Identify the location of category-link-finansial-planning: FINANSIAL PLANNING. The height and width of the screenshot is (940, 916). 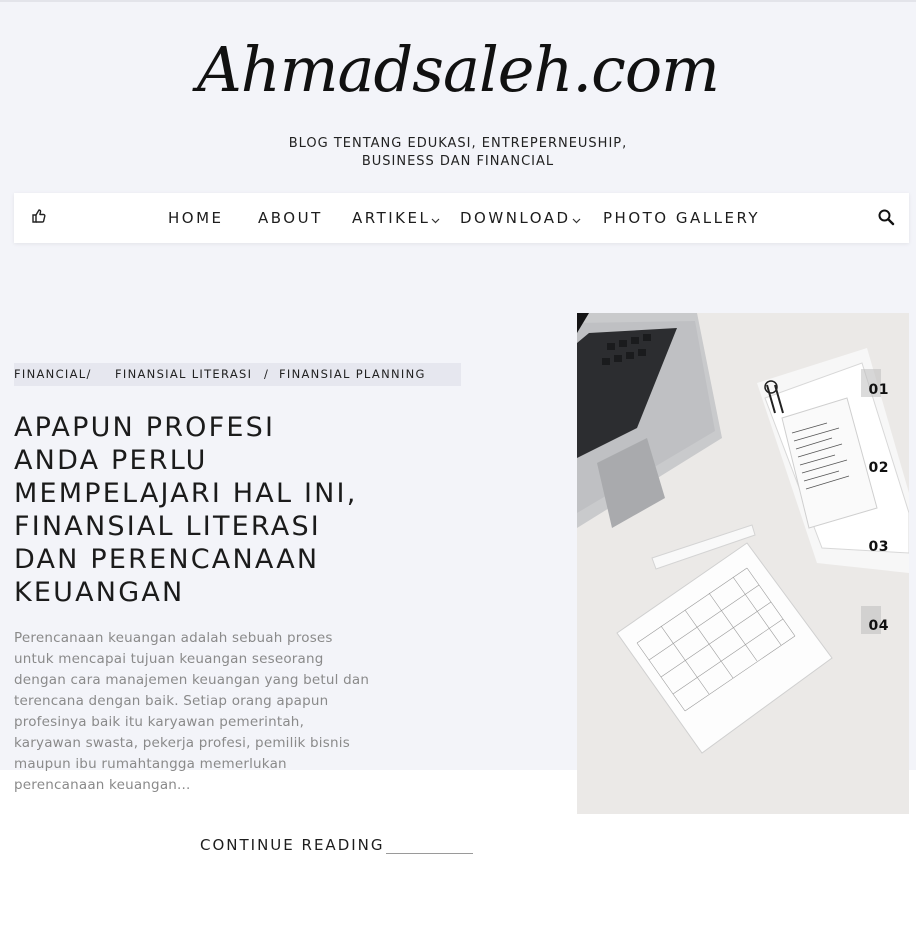
(352, 374).